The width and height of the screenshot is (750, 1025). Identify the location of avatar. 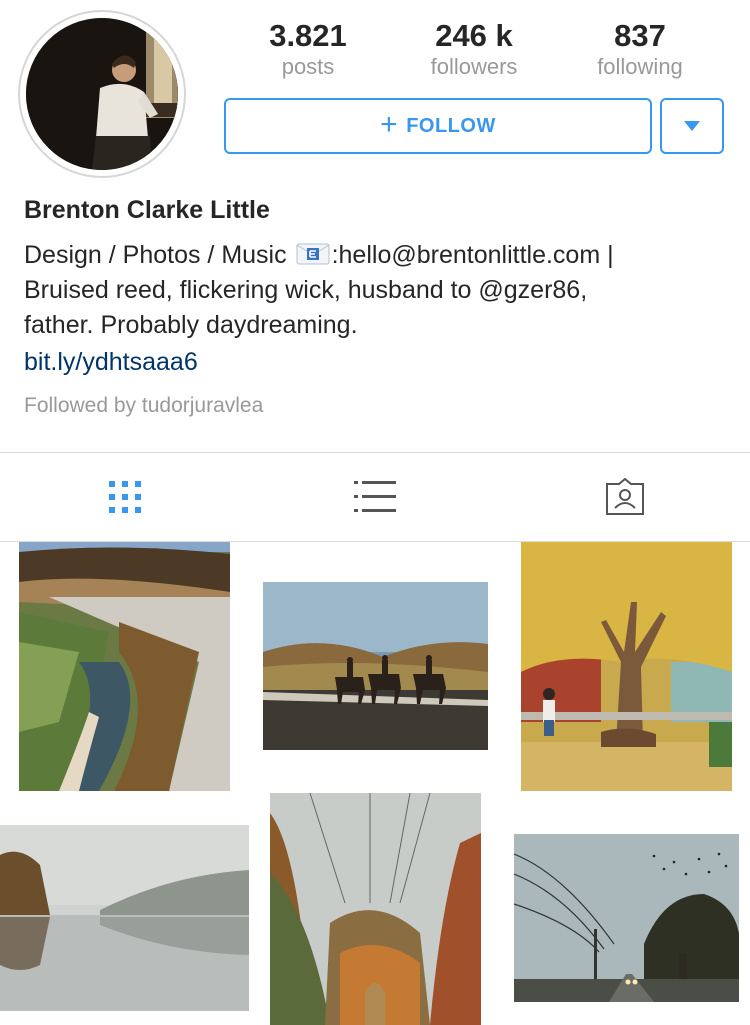
(102, 94).